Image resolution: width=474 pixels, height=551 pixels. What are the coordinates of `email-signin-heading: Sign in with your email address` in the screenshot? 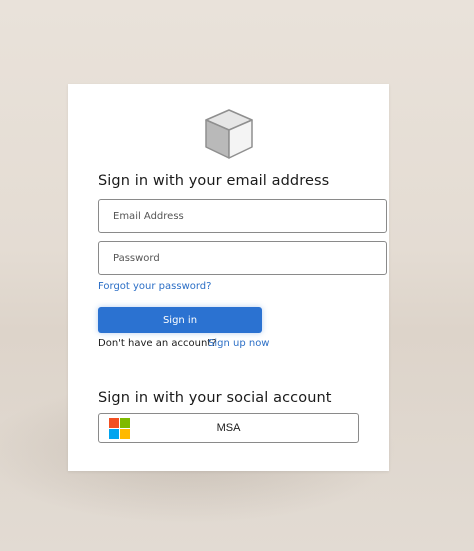 It's located at (214, 181).